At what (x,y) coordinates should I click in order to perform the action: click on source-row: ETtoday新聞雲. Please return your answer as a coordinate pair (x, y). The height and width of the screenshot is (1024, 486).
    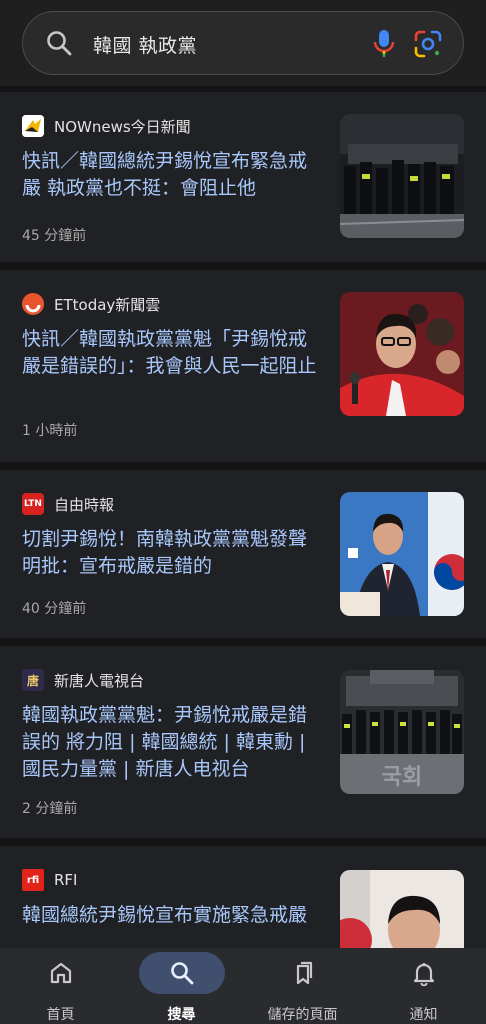
    Looking at the image, I should click on (91, 304).